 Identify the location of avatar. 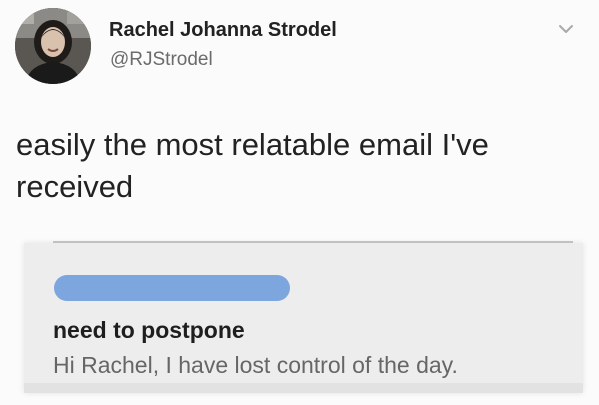
(53, 46).